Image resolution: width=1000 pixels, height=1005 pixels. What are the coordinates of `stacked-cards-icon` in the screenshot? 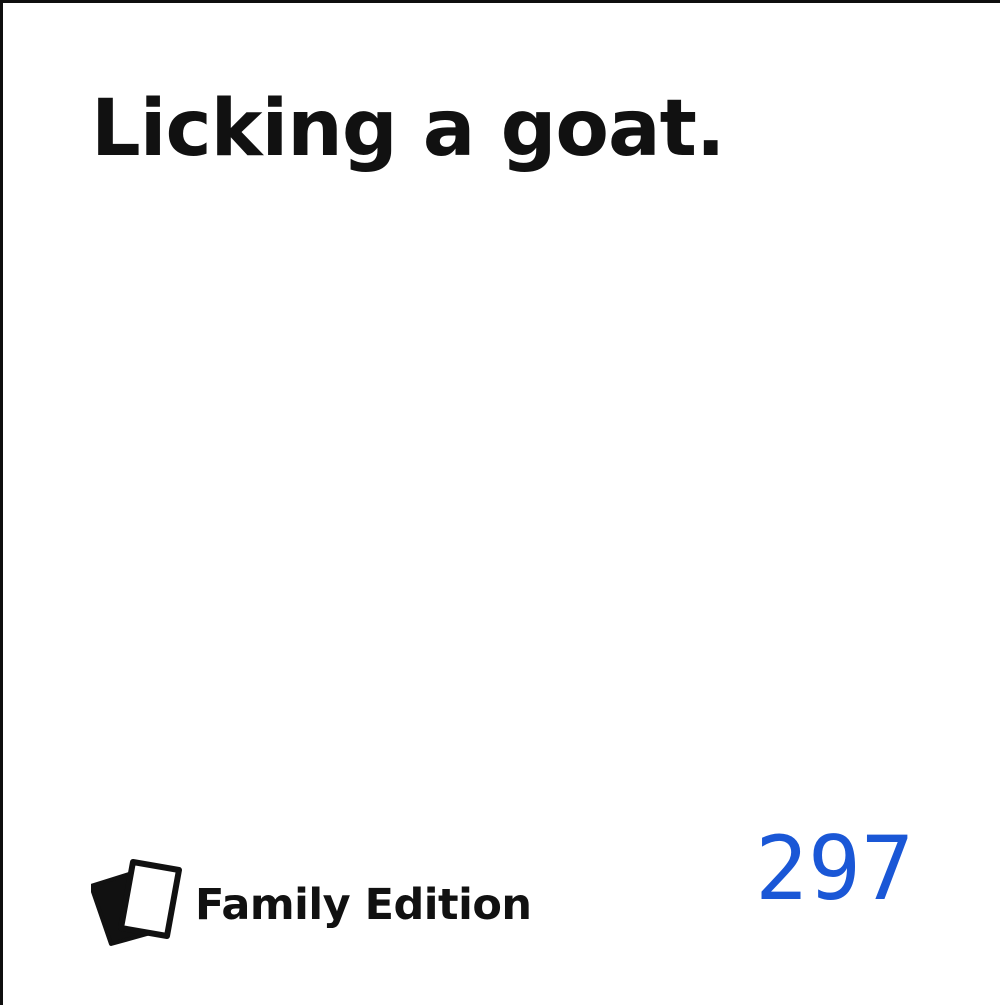 It's located at (136, 902).